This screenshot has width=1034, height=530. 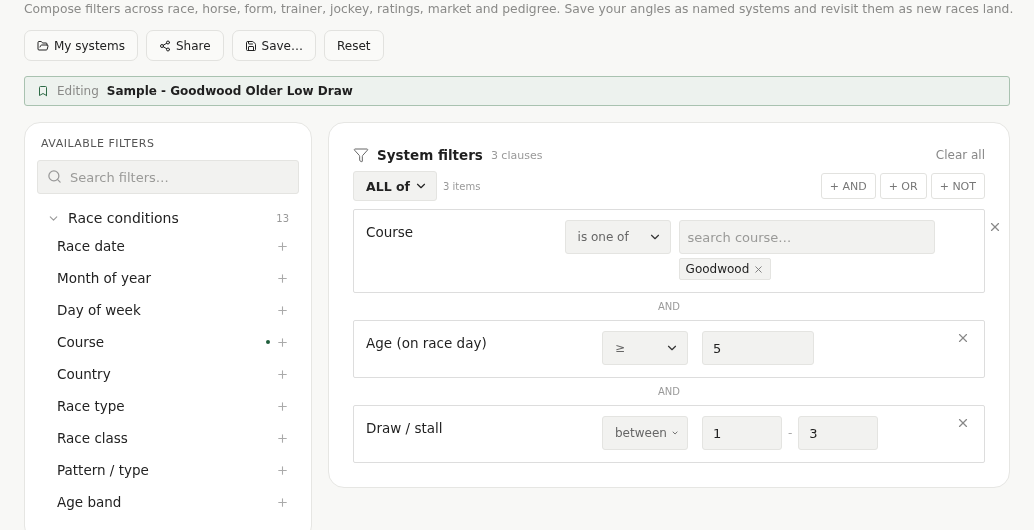 I want to click on item-count: 3 items, so click(x=462, y=186).